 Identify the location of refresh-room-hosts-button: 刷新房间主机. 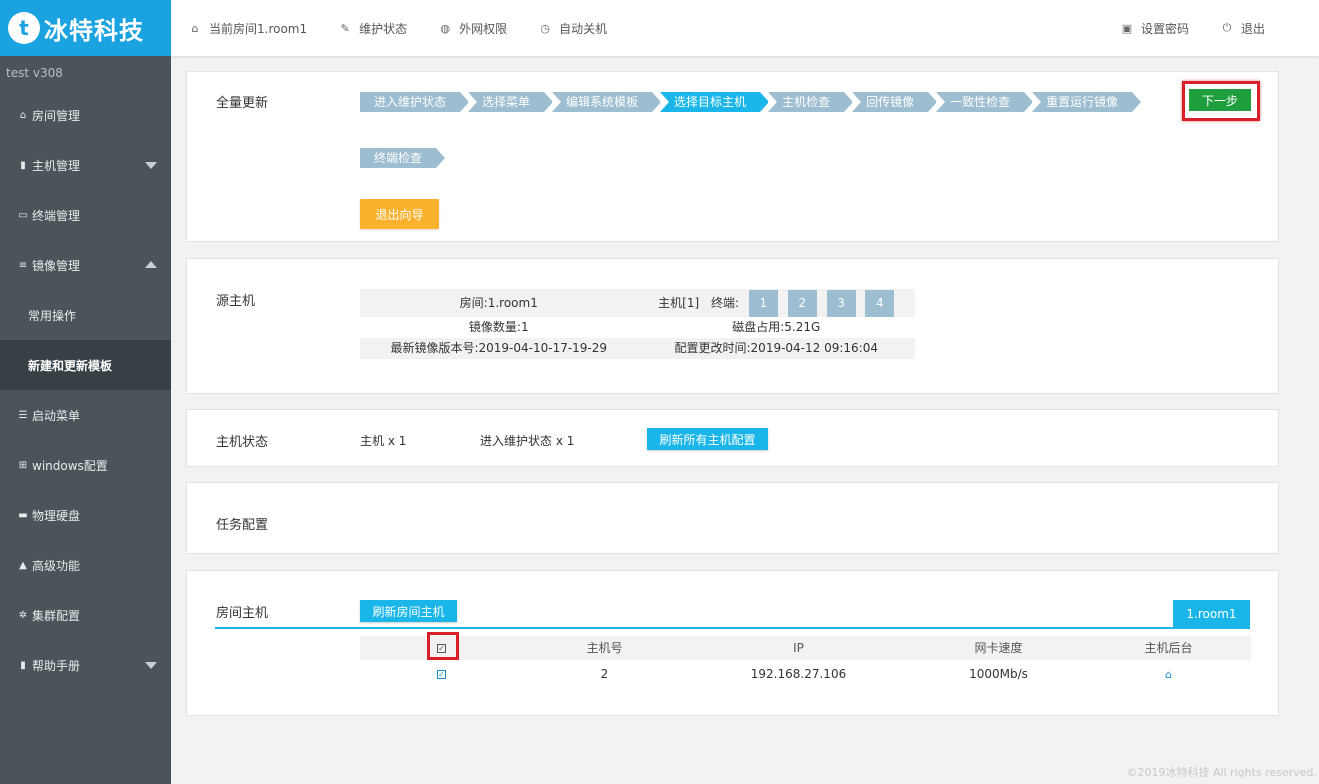
(408, 611).